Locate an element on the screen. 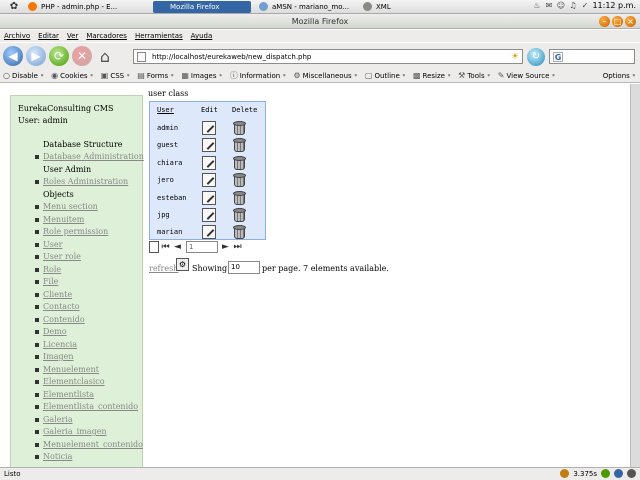 This screenshot has height=480, width=640. menu-ver: Ver is located at coordinates (72, 36).